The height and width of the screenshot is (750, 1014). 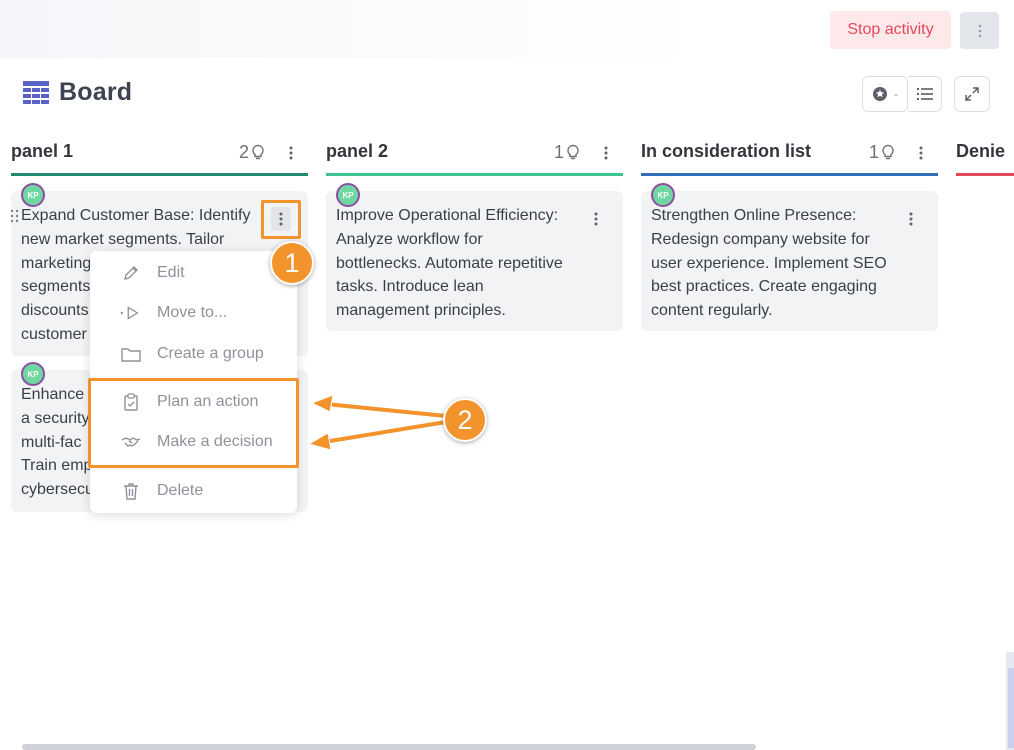 I want to click on window-edge, so click(x=1011, y=708).